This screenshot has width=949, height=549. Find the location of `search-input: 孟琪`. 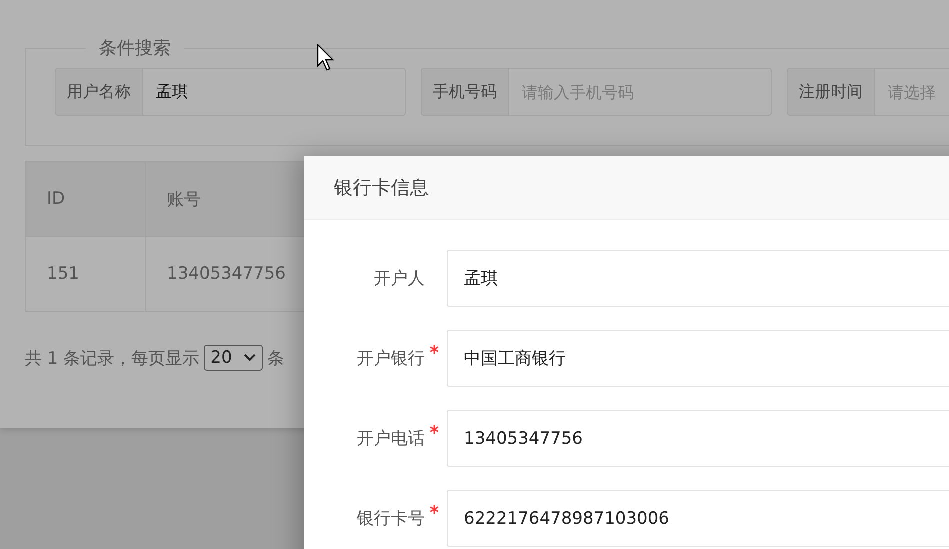

search-input: 孟琪 is located at coordinates (274, 92).